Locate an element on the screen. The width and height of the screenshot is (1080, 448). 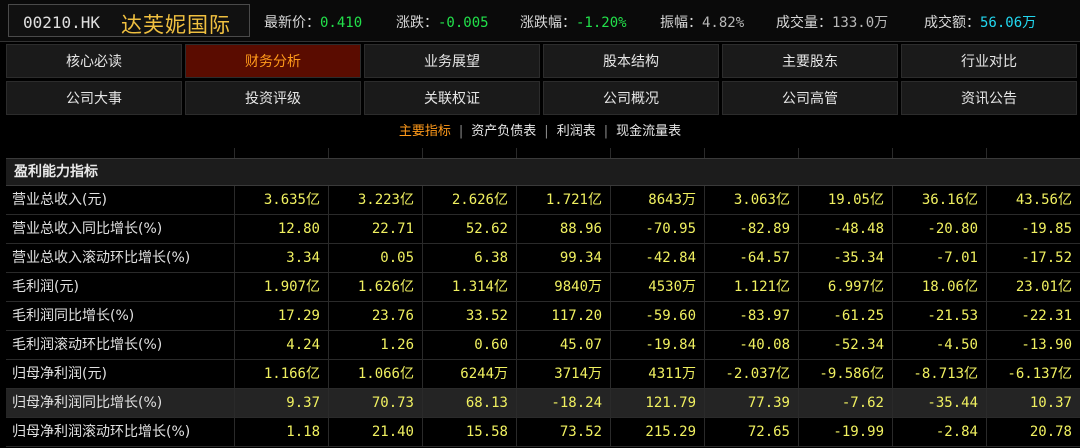
tab-company-profile: 公司概况 is located at coordinates (631, 98).